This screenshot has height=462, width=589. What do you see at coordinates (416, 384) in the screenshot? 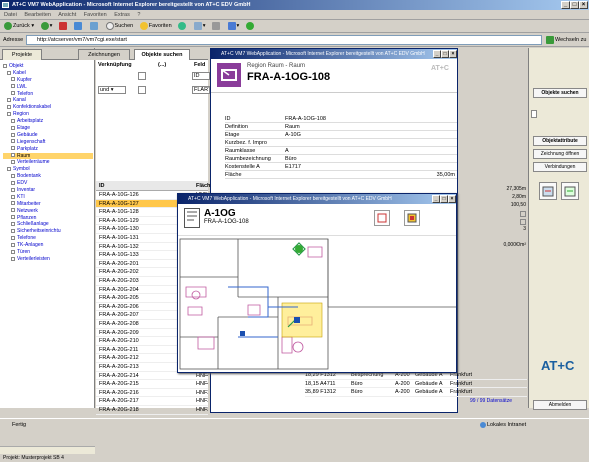
I see `table-row: 18,15 A4711 Büro A-200 Gebäude A Frankfurt` at bounding box center [416, 384].